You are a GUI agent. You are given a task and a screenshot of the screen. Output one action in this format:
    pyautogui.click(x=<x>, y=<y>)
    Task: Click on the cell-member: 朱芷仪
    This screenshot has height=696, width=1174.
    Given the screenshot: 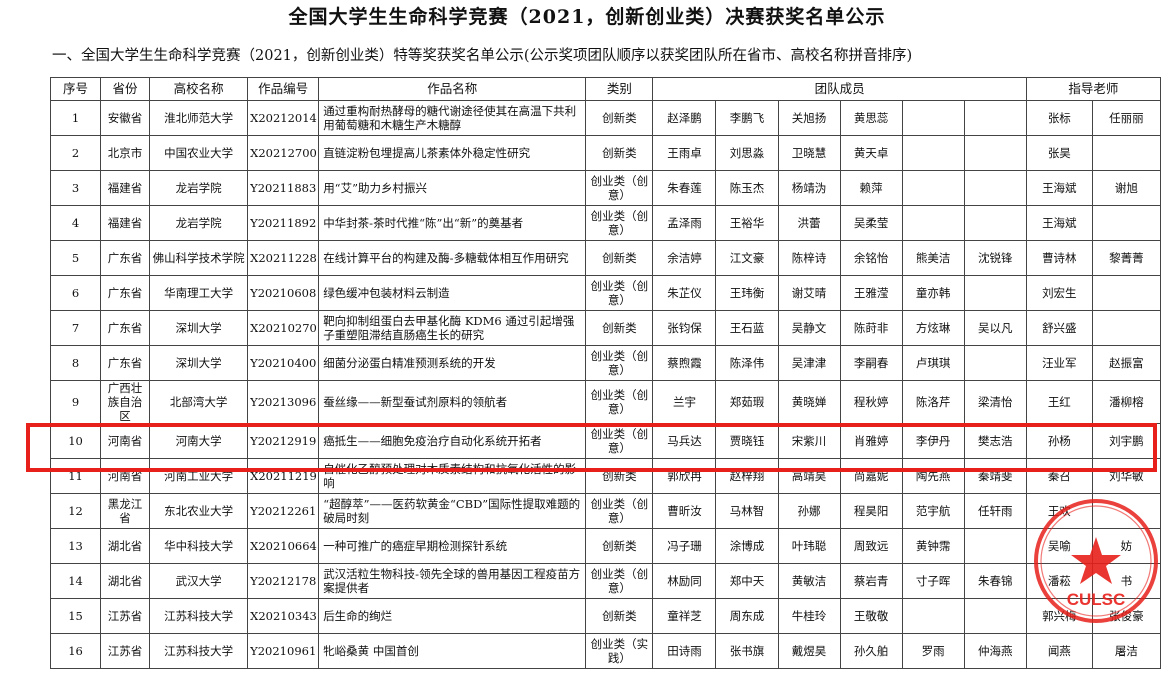 What is the action you would take?
    pyautogui.click(x=684, y=293)
    